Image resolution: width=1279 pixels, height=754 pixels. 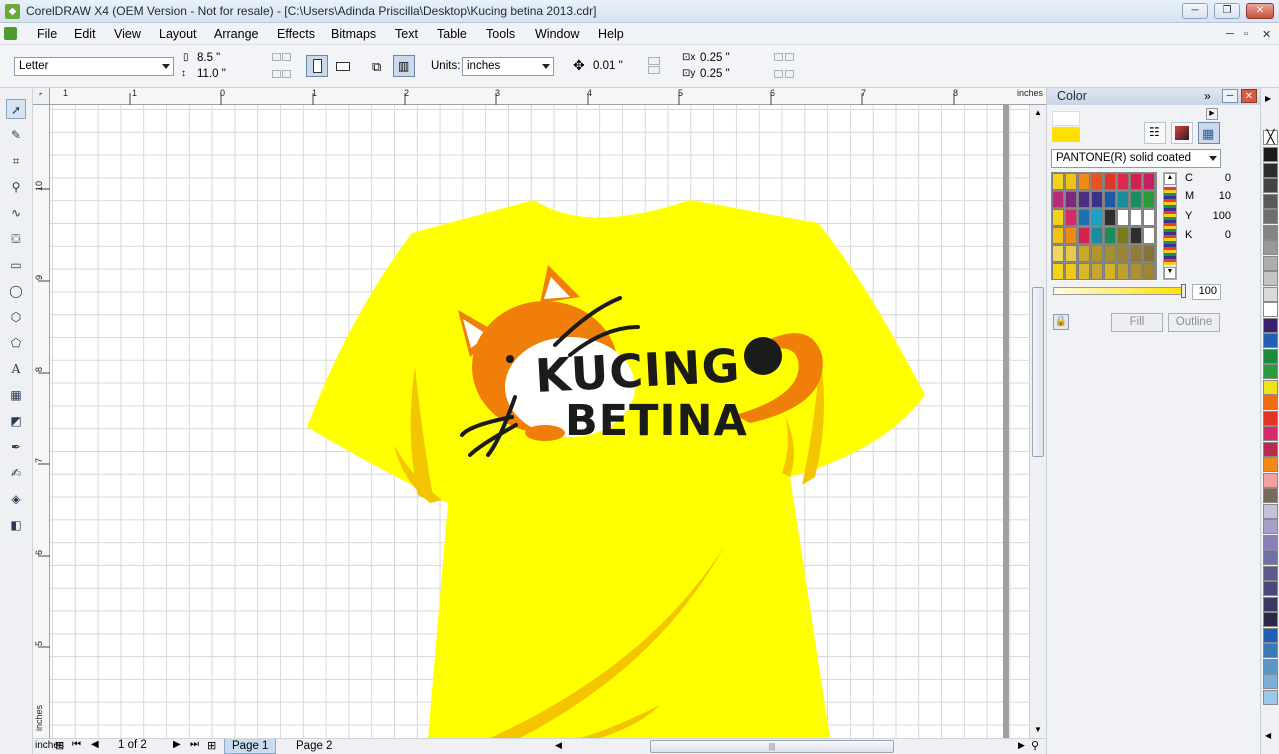 I want to click on horizontal-ruler: 1 1 0 1 2 3 4 5 6 7 8 inches, so click(x=548, y=96).